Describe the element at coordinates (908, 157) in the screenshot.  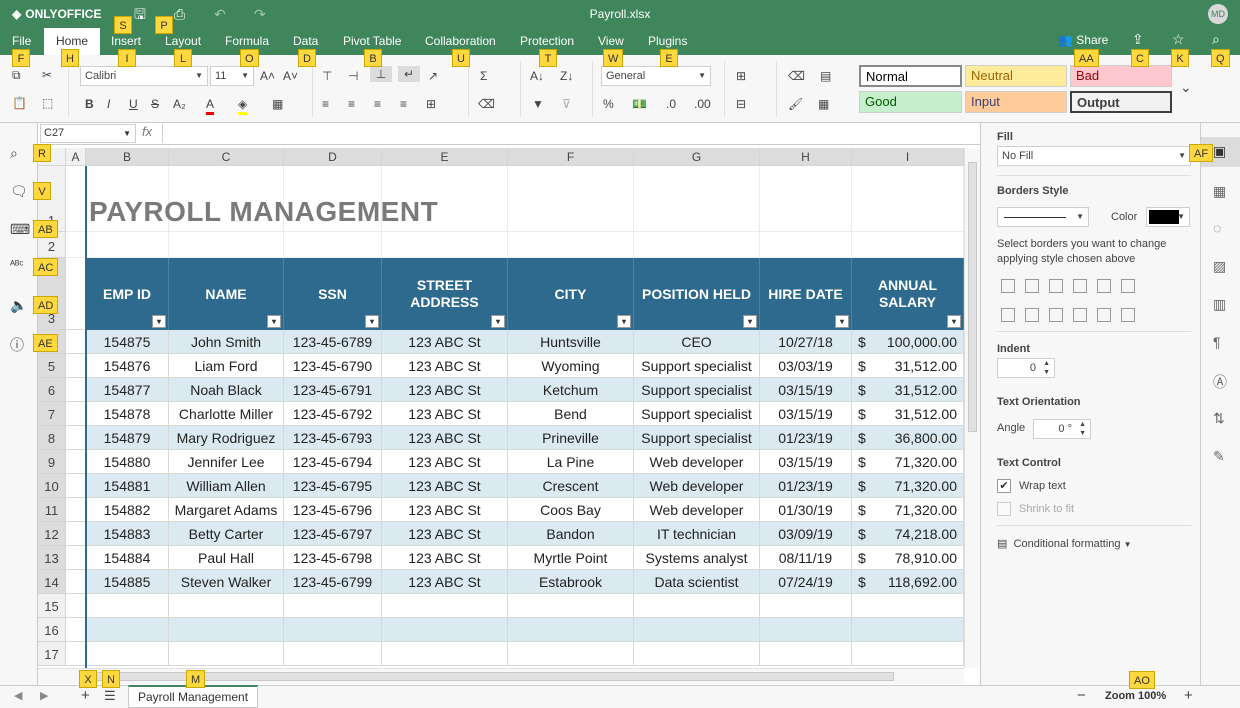
I see `column-header-i: I` at that location.